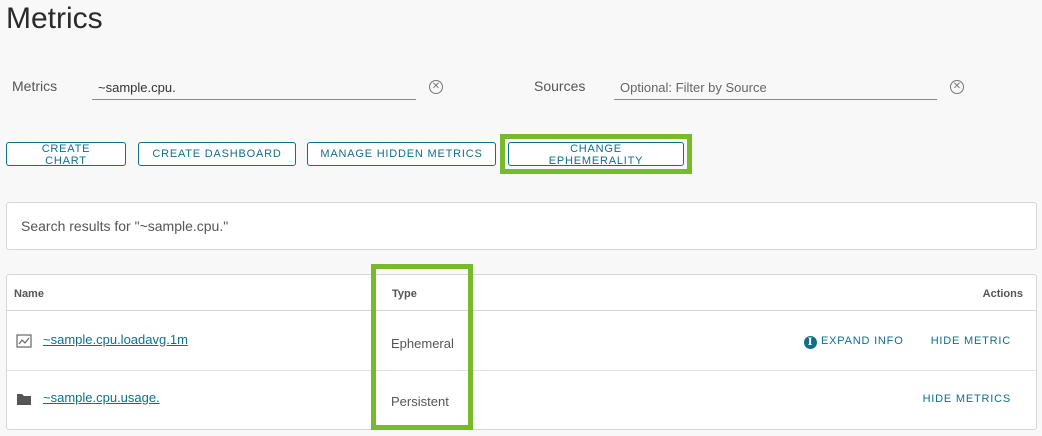 The height and width of the screenshot is (436, 1042). What do you see at coordinates (971, 341) in the screenshot?
I see `hide-metric-button: HIDE METRIC` at bounding box center [971, 341].